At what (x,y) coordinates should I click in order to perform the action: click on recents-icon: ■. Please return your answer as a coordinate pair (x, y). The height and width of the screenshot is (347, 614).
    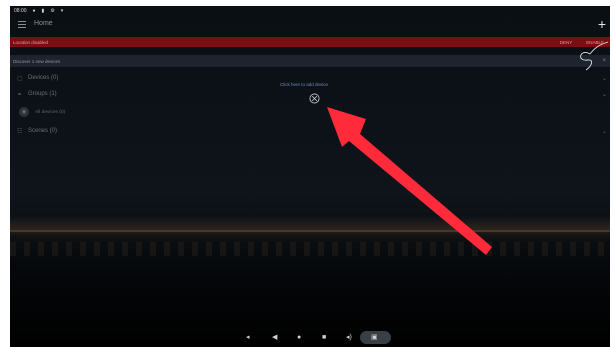
    Looking at the image, I should click on (324, 337).